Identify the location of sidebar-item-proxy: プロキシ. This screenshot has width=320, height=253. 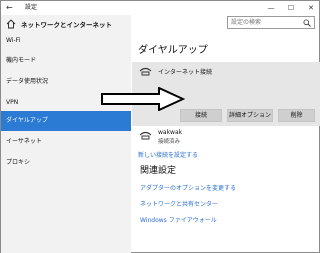
(66, 163).